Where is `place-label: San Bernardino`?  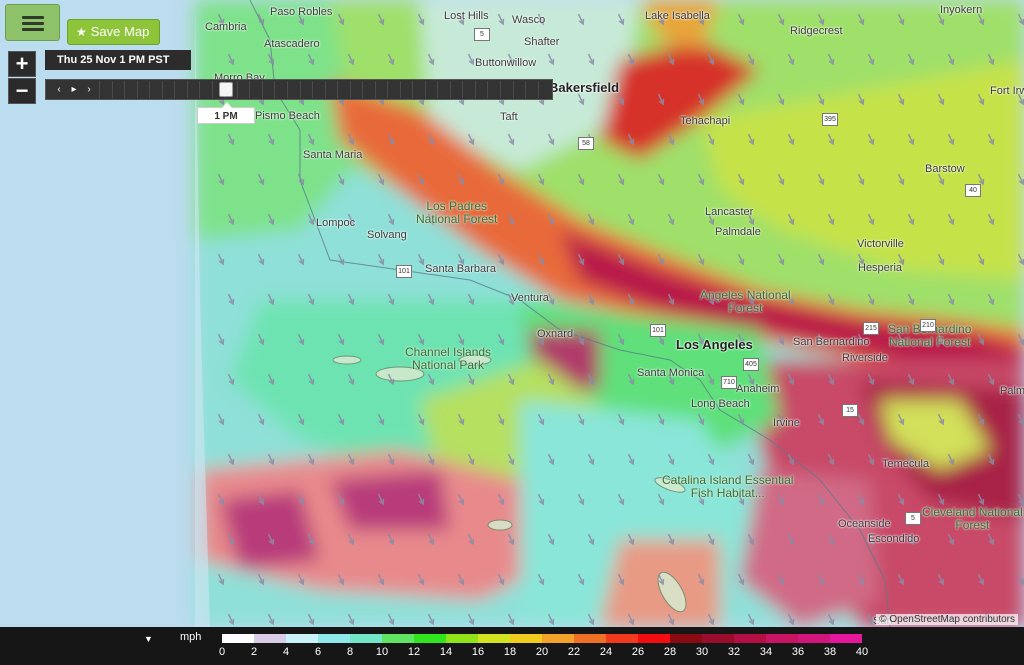
place-label: San Bernardino is located at coordinates (831, 342).